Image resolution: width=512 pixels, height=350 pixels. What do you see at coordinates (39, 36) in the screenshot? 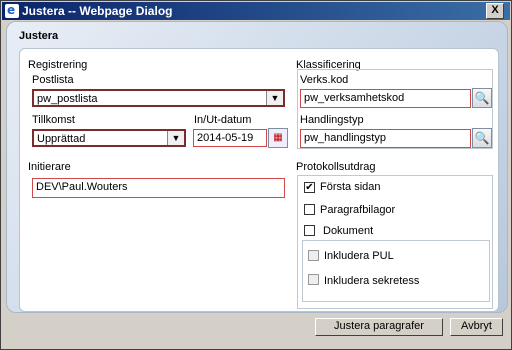
I see `page-title: Justera` at bounding box center [39, 36].